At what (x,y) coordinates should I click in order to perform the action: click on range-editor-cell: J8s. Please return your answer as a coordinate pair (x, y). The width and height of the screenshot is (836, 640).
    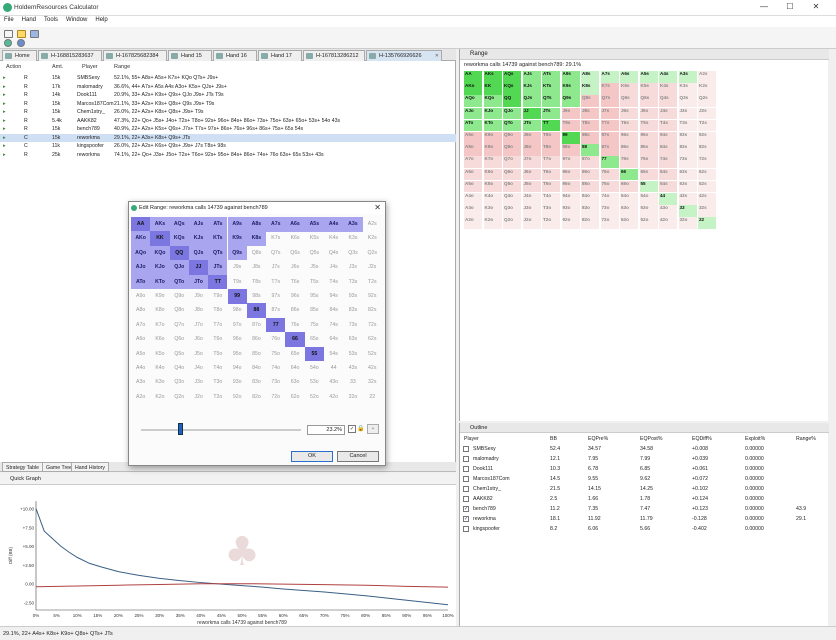
    Looking at the image, I should click on (256, 267).